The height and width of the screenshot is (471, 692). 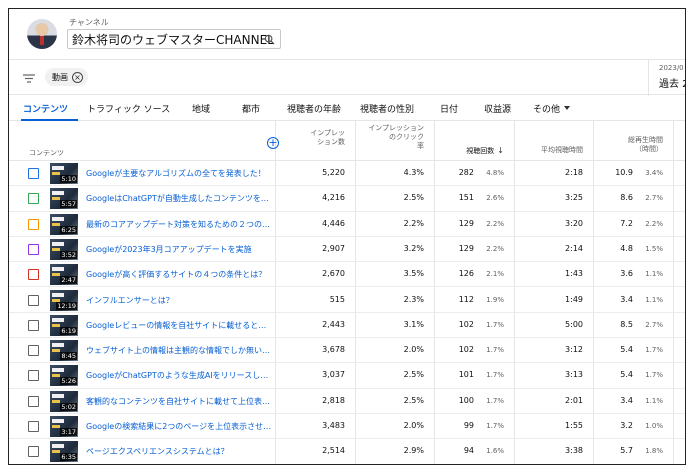 What do you see at coordinates (671, 68) in the screenshot?
I see `date-range-start: 2023/0` at bounding box center [671, 68].